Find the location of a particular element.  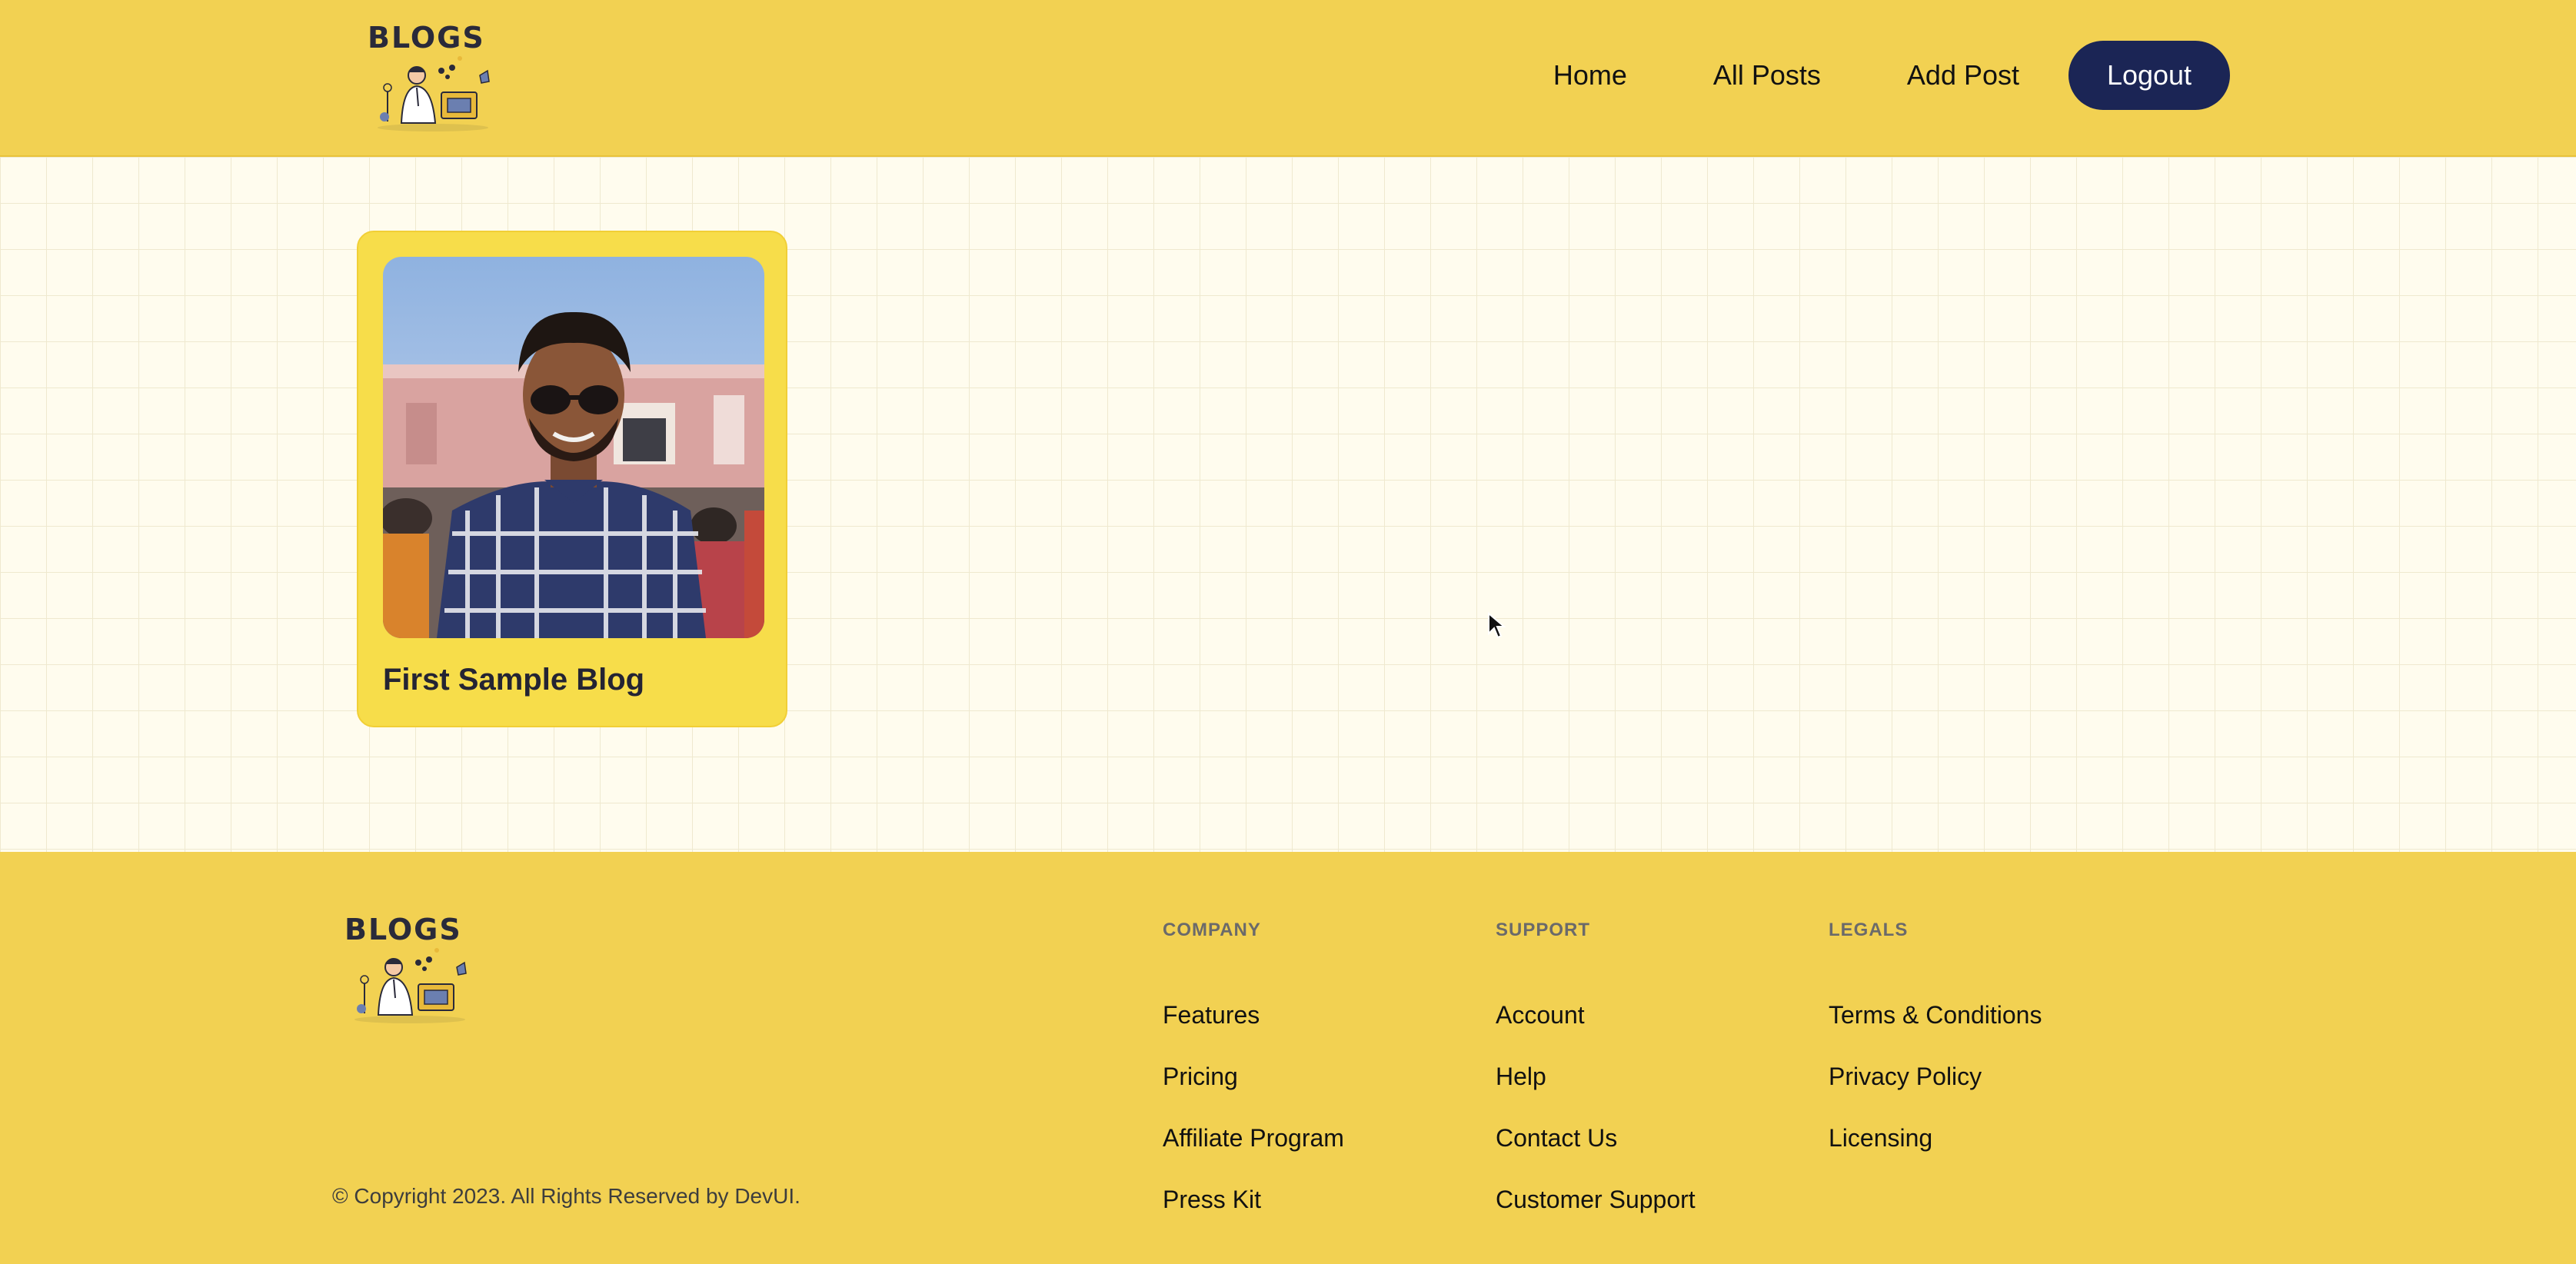

footer-link-press-kit: Press Kit is located at coordinates (1253, 1199).